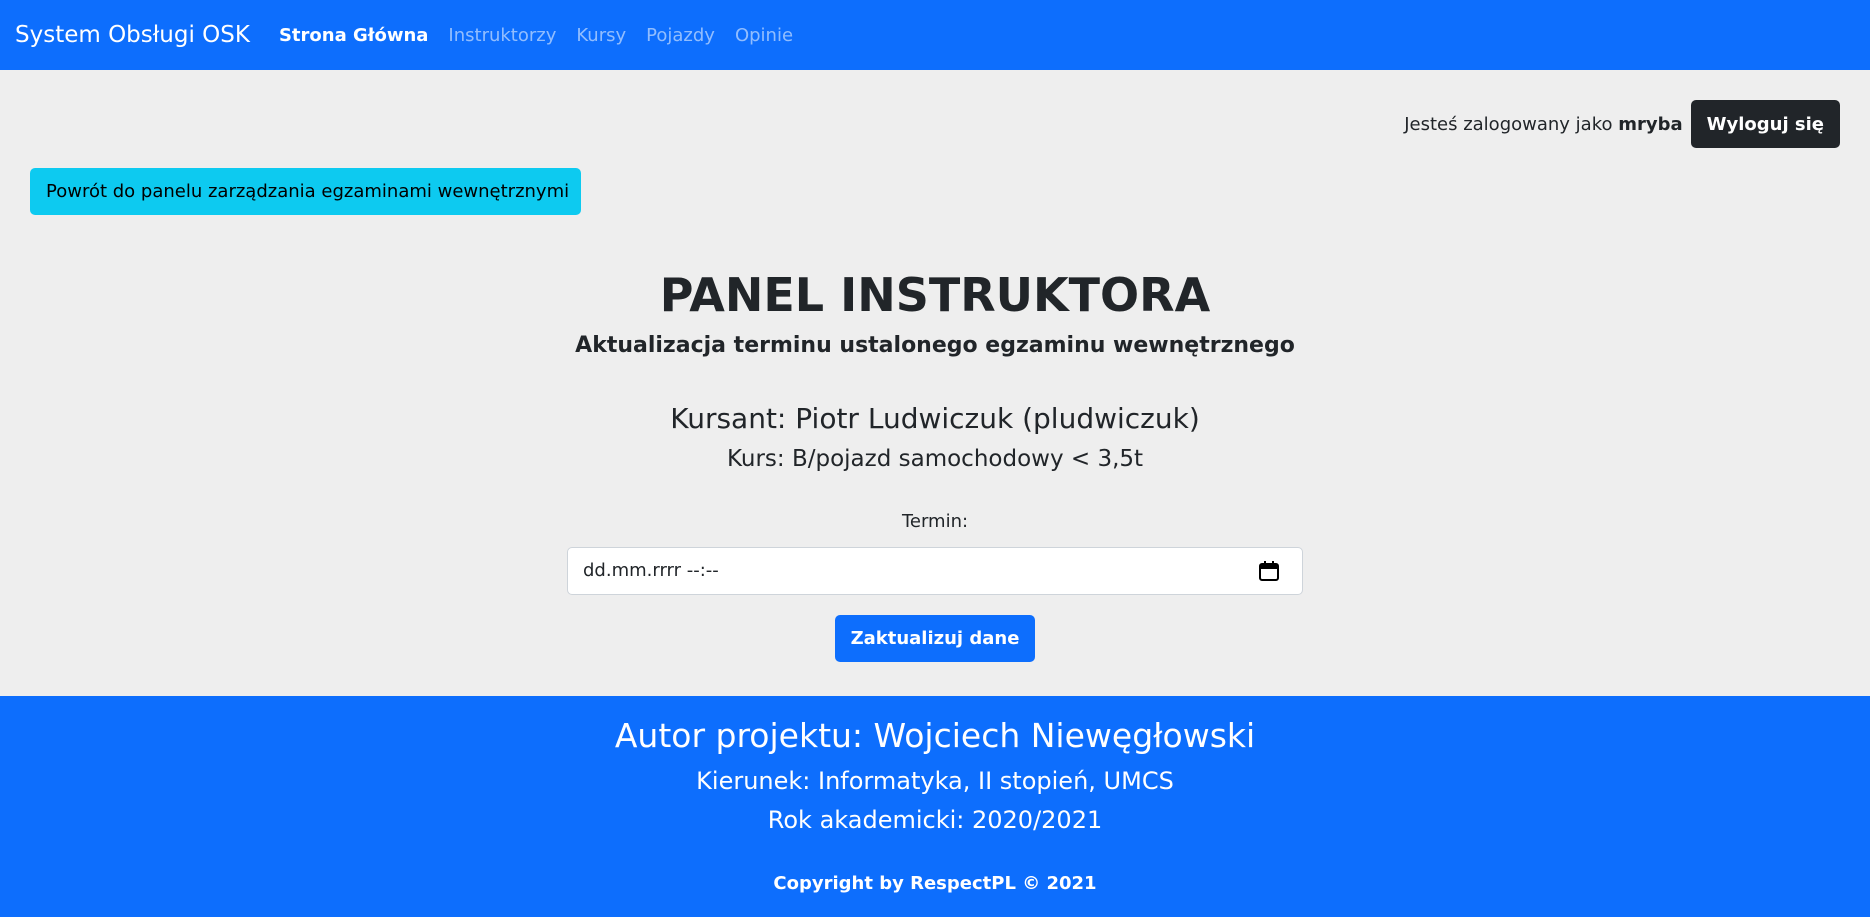  I want to click on brand-link: System Obsługi OSK, so click(132, 35).